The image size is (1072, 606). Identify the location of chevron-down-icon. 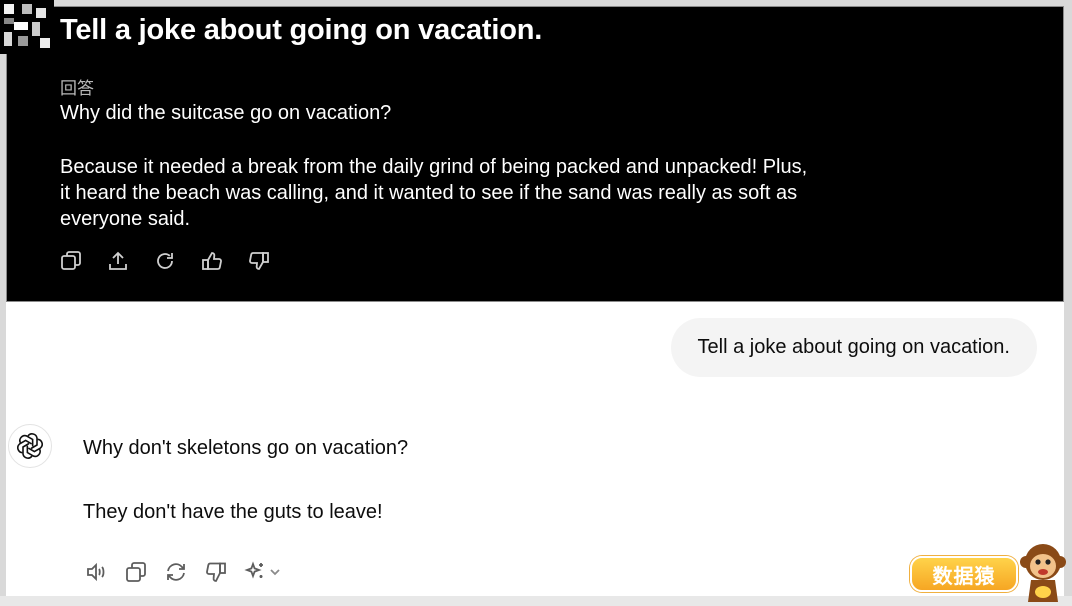
(275, 572).